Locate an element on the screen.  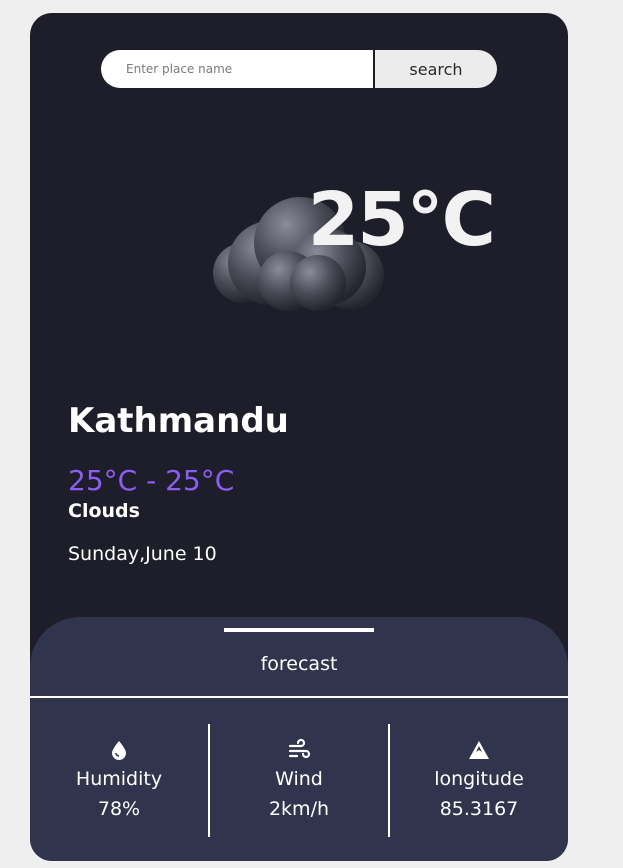
current-temperature: 25°C is located at coordinates (401, 220).